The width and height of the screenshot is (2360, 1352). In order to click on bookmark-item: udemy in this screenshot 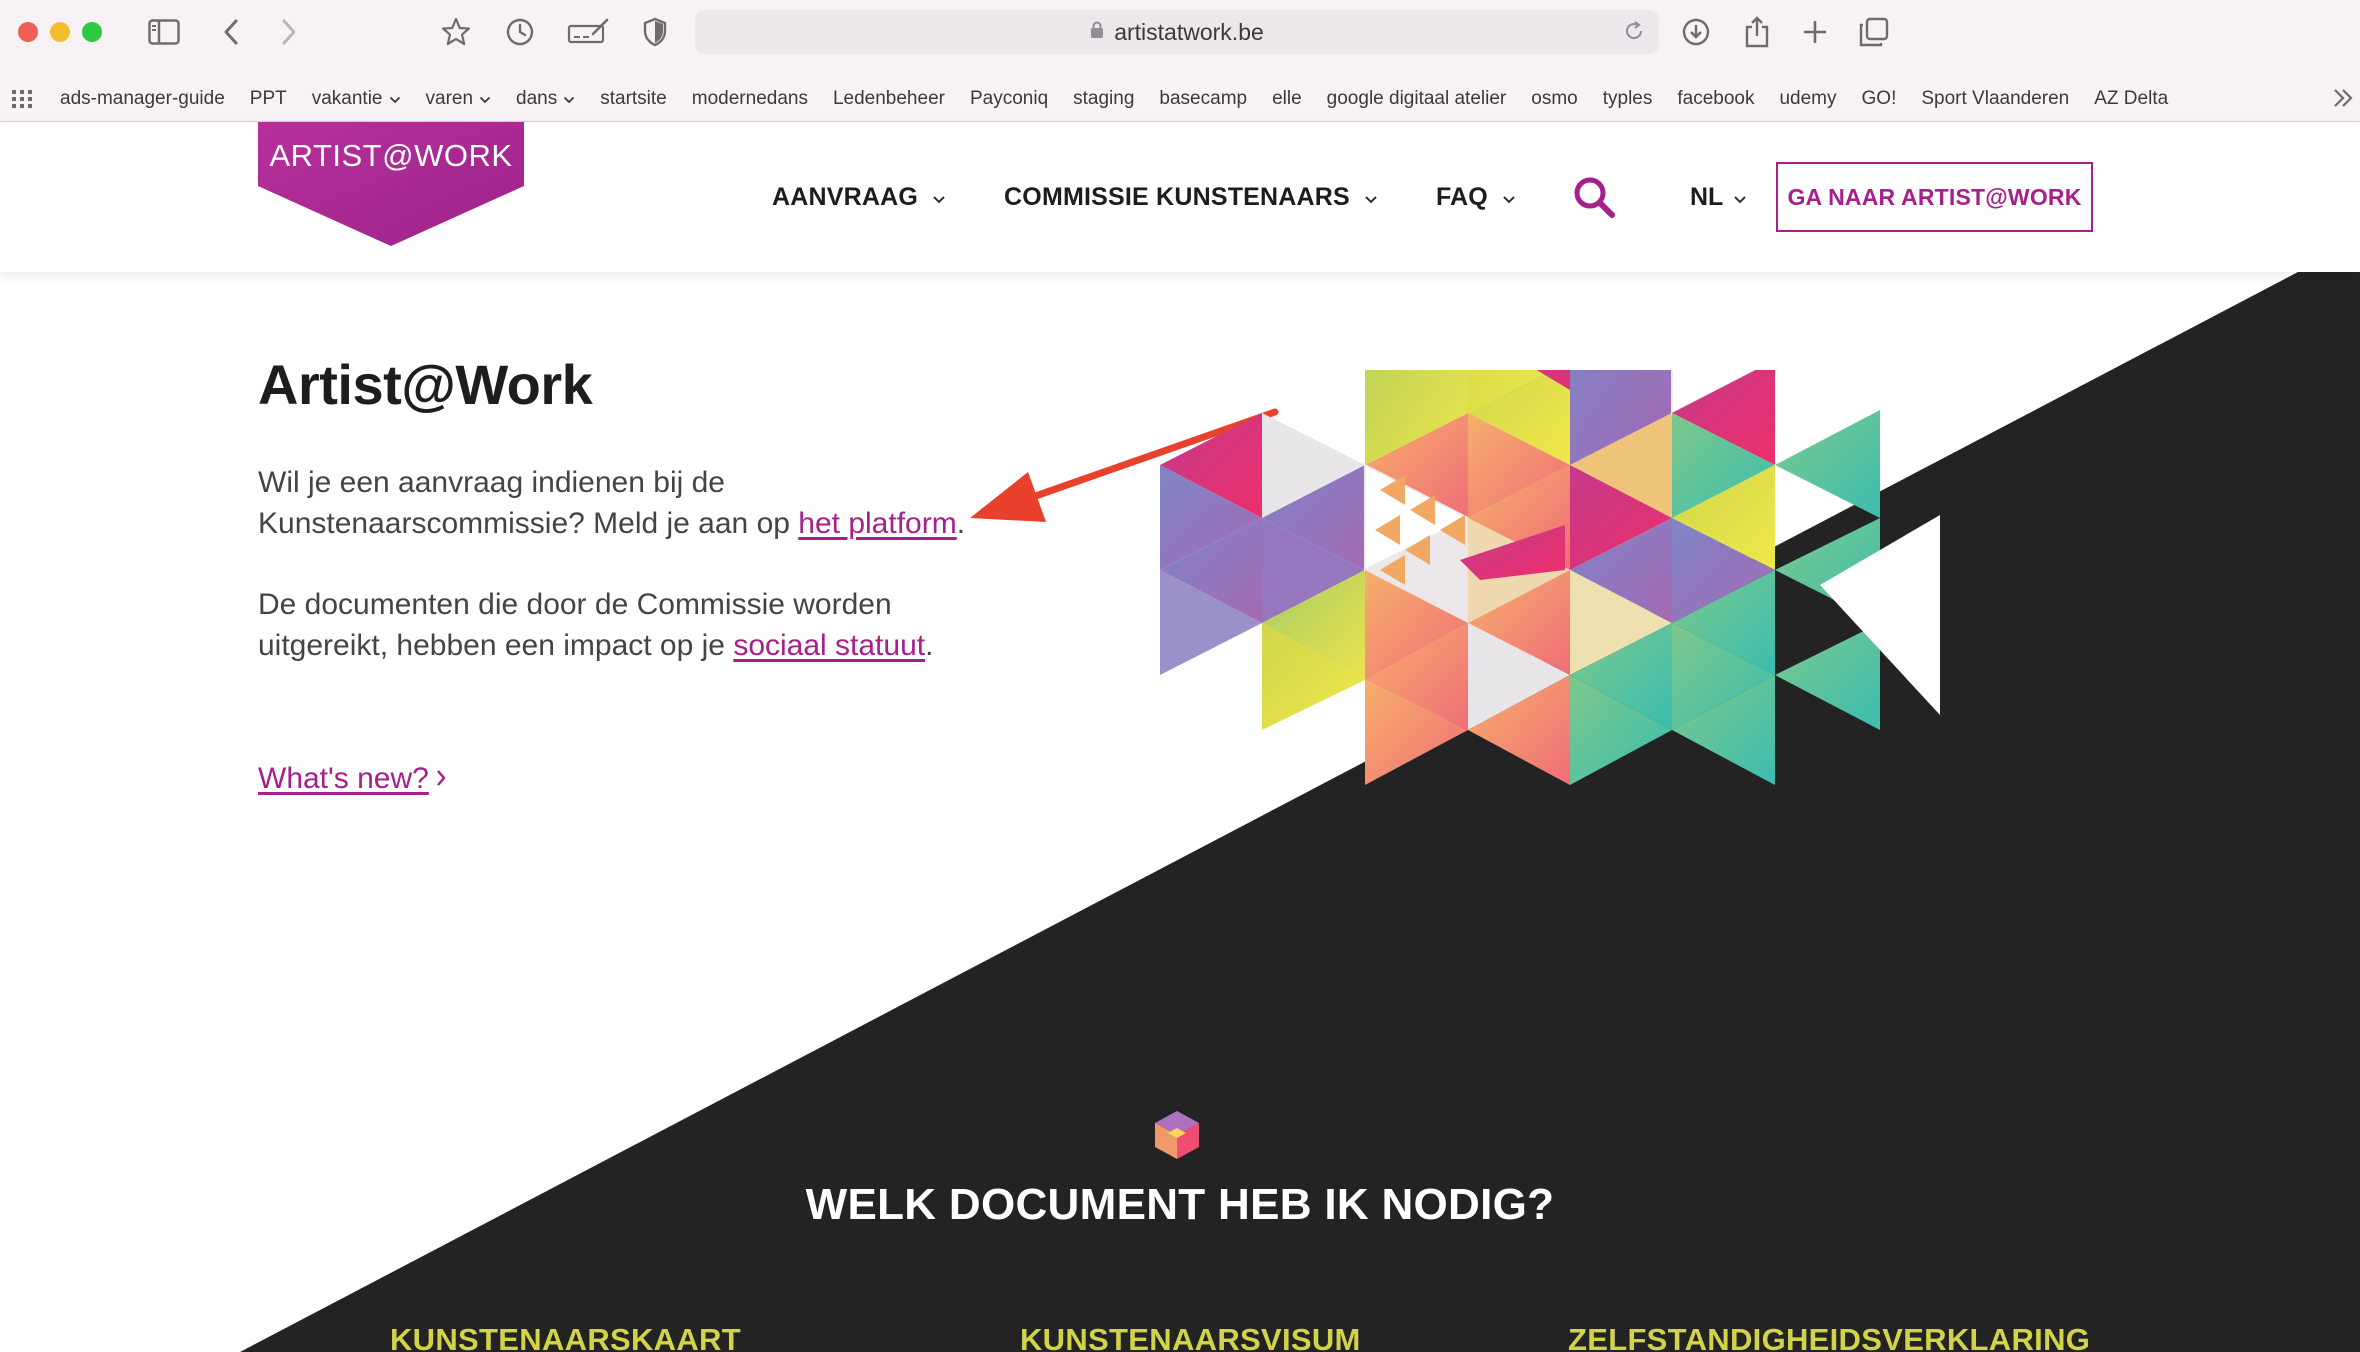, I will do `click(1807, 99)`.